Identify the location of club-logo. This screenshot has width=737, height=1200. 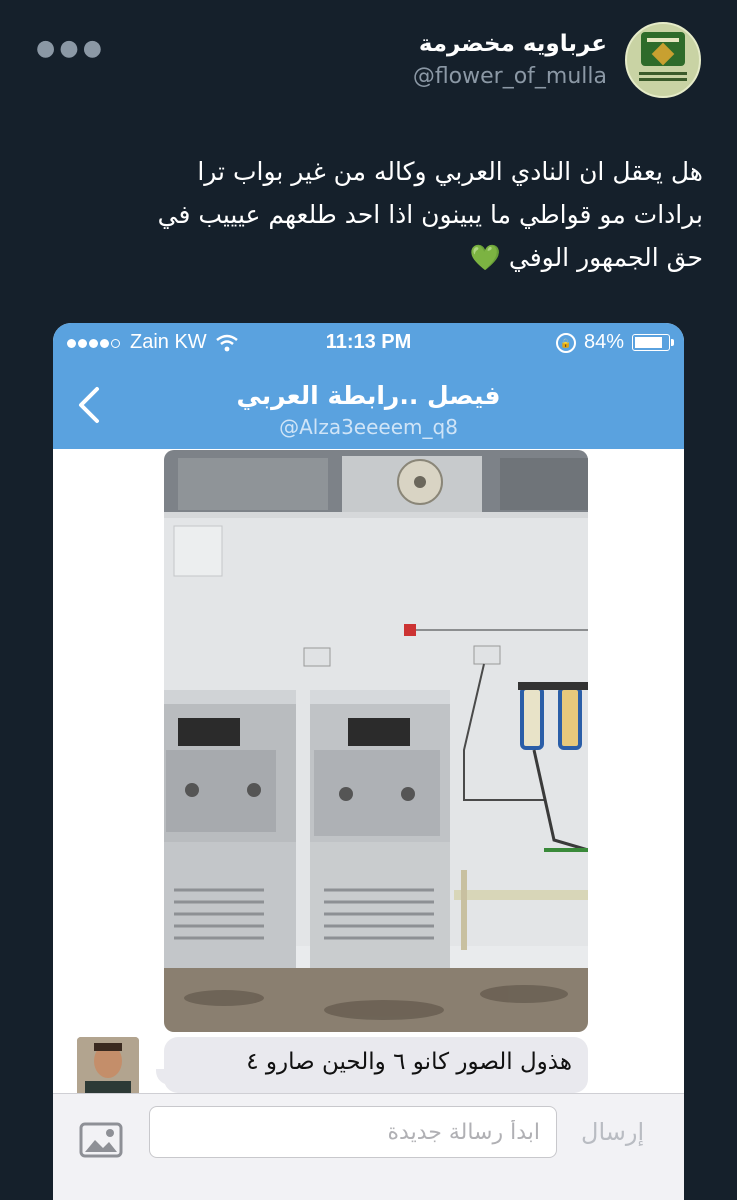
(663, 49).